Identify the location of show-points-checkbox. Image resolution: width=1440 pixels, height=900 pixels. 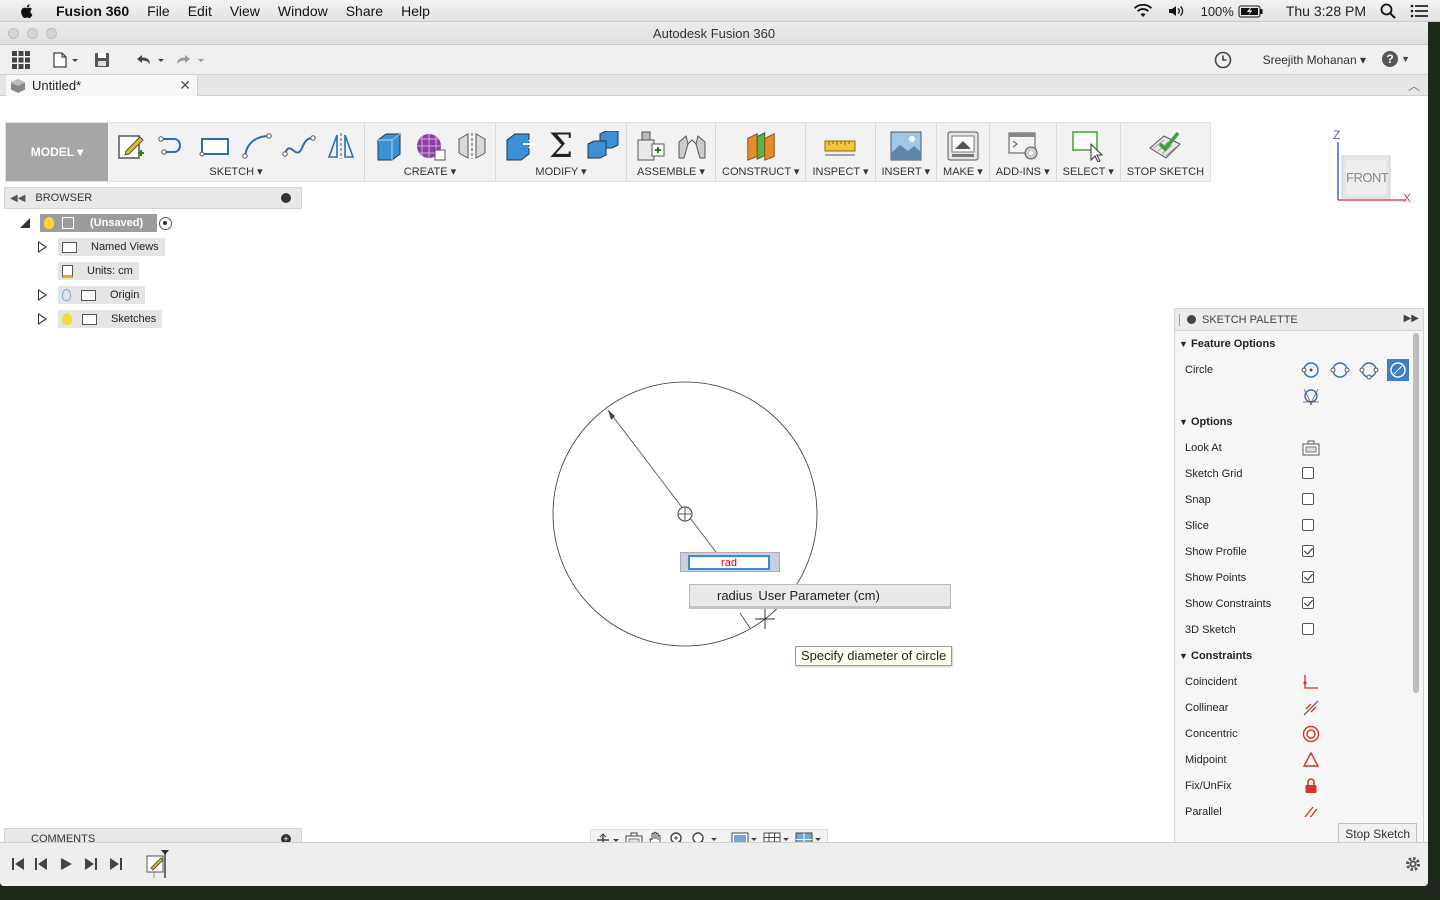
(1308, 577).